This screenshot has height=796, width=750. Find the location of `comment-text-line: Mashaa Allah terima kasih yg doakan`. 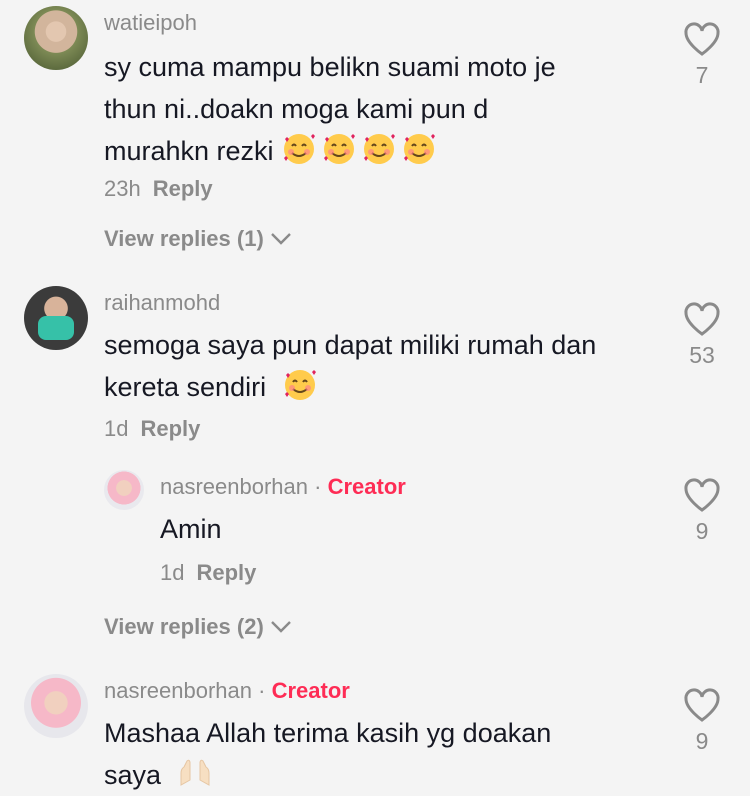

comment-text-line: Mashaa Allah terima kasih yg doakan is located at coordinates (328, 733).